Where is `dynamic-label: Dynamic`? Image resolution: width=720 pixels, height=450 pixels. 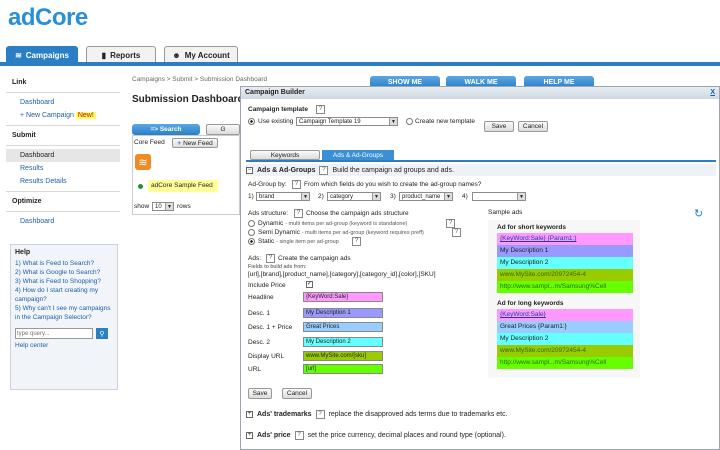 dynamic-label: Dynamic is located at coordinates (271, 223).